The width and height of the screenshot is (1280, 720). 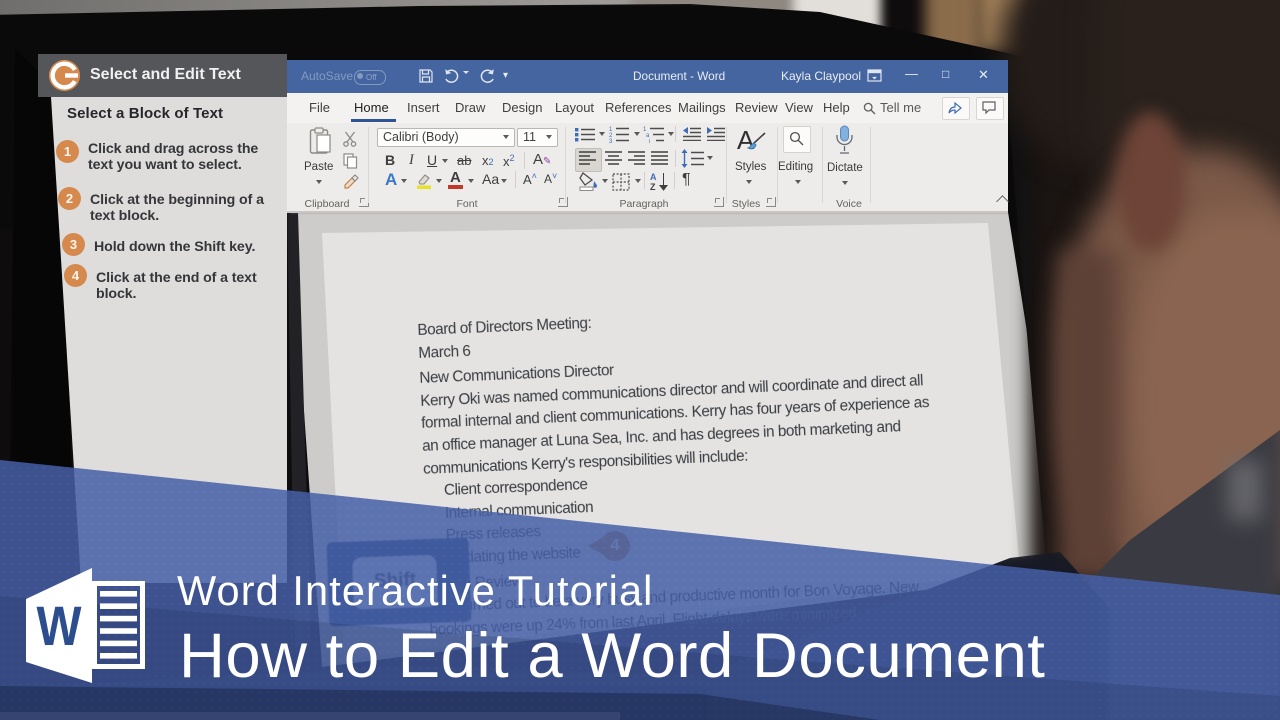 I want to click on svg-text: A, so click(x=653, y=177).